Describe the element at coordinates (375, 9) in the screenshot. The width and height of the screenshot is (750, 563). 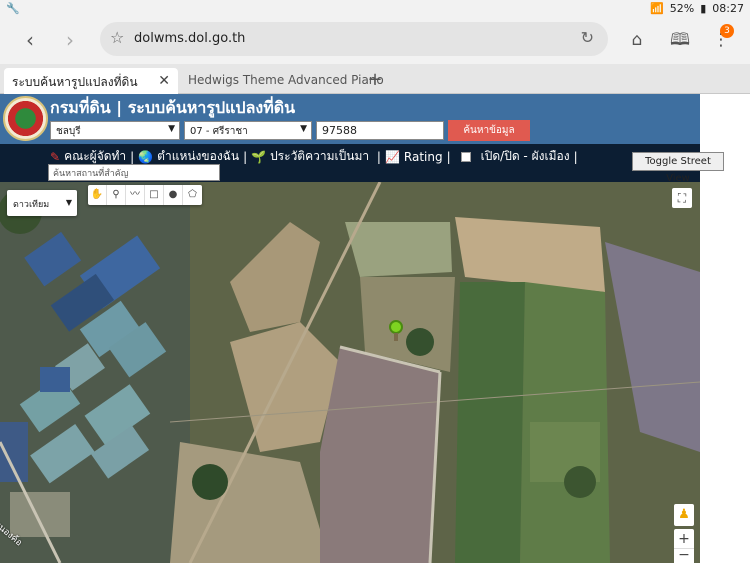
I see `status-bar: 🔧 📶 52% ▮ 08:27` at that location.